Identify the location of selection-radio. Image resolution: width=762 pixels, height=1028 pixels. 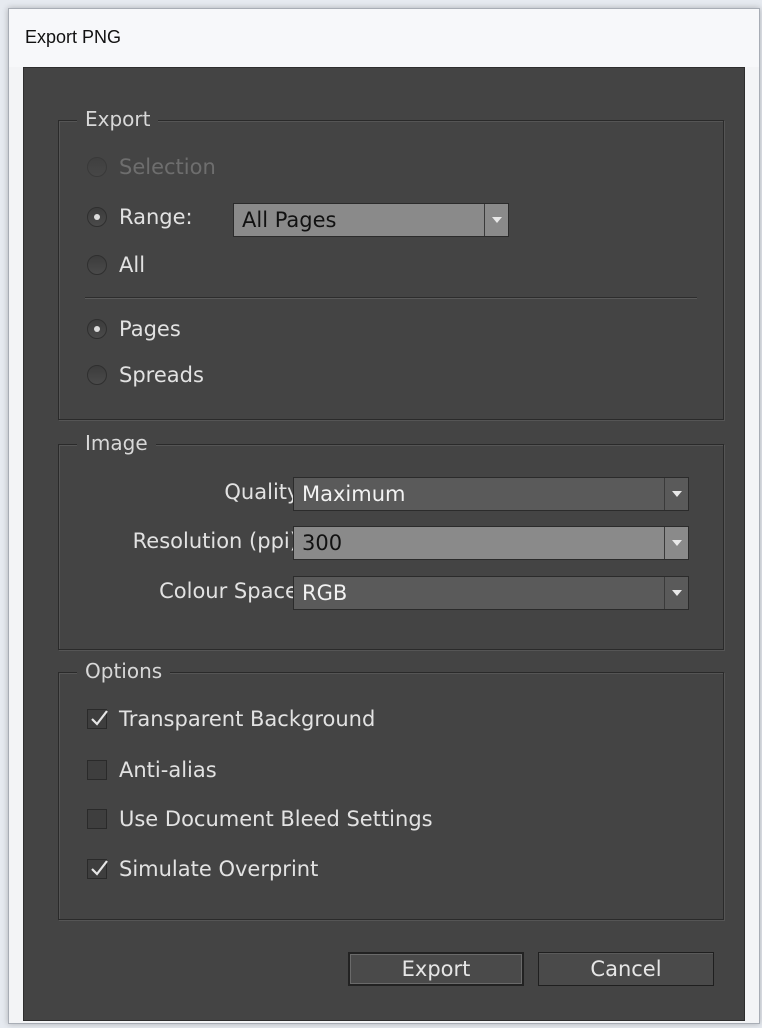
(97, 167).